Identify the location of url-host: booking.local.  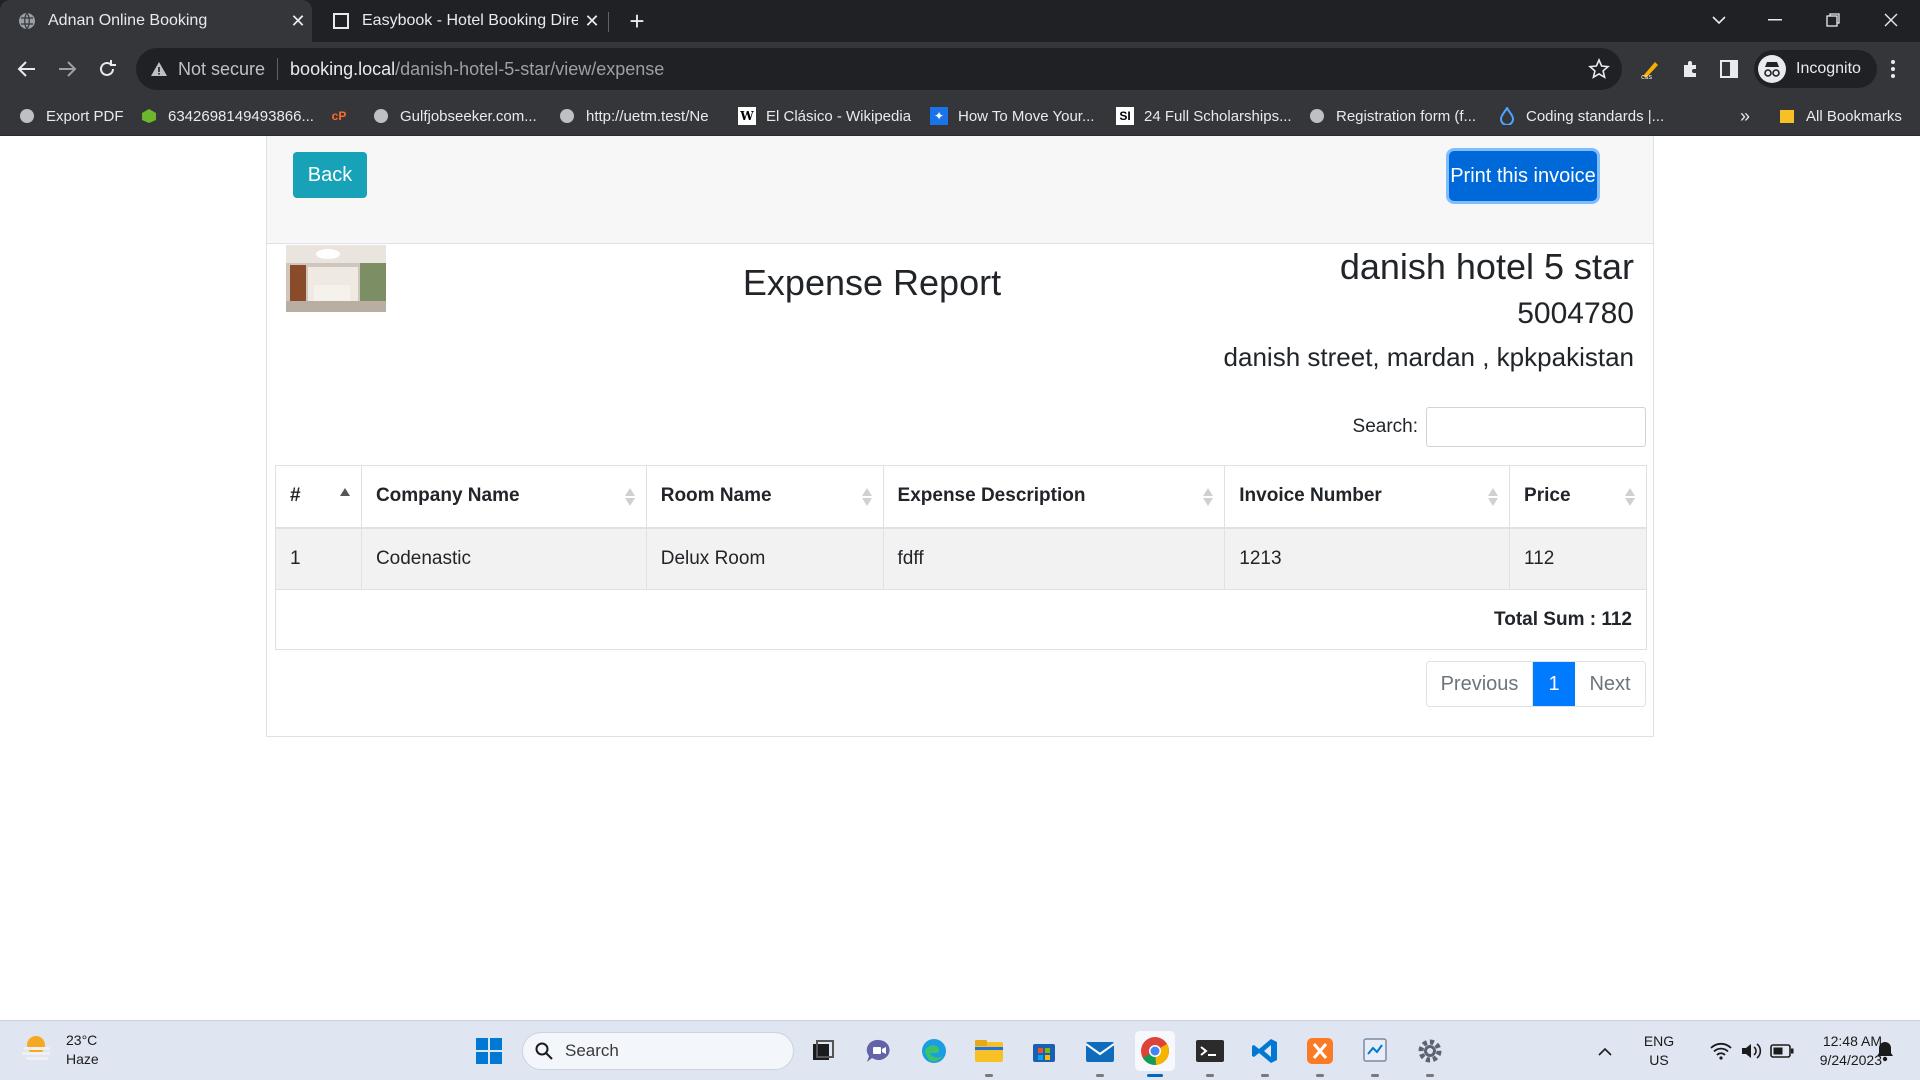
(343, 68).